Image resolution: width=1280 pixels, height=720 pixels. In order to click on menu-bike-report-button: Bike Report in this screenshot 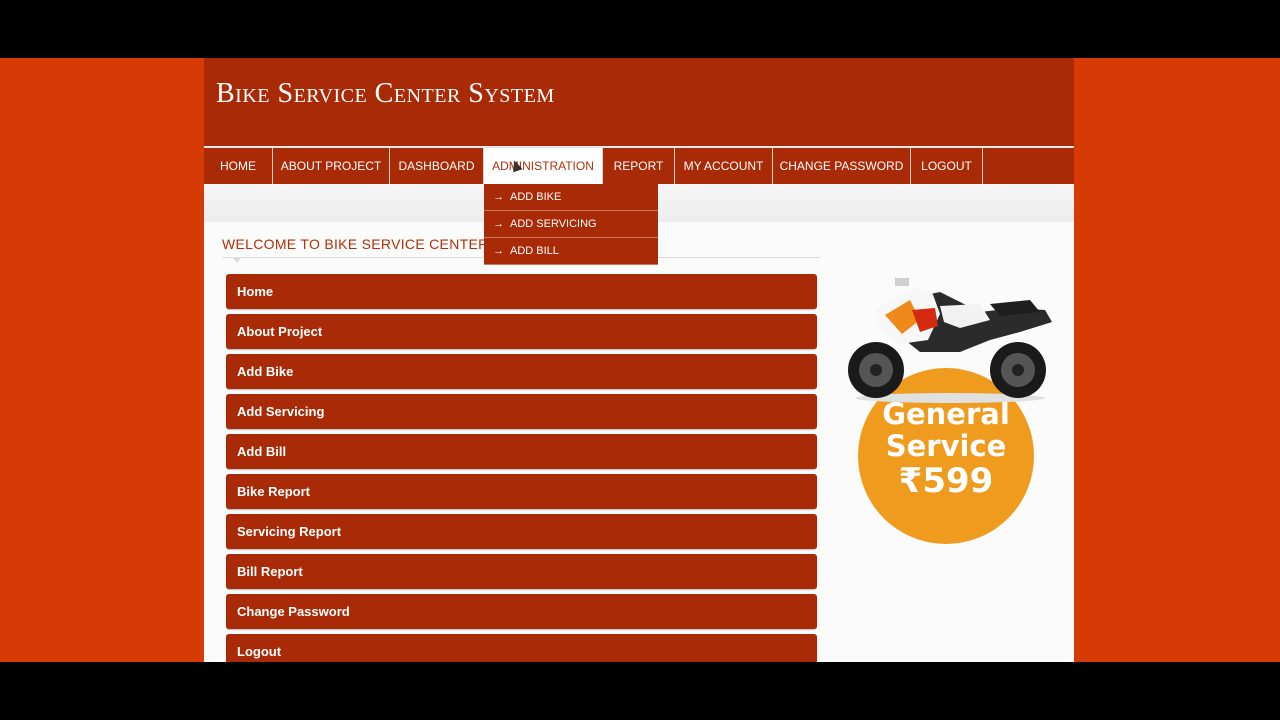, I will do `click(521, 491)`.